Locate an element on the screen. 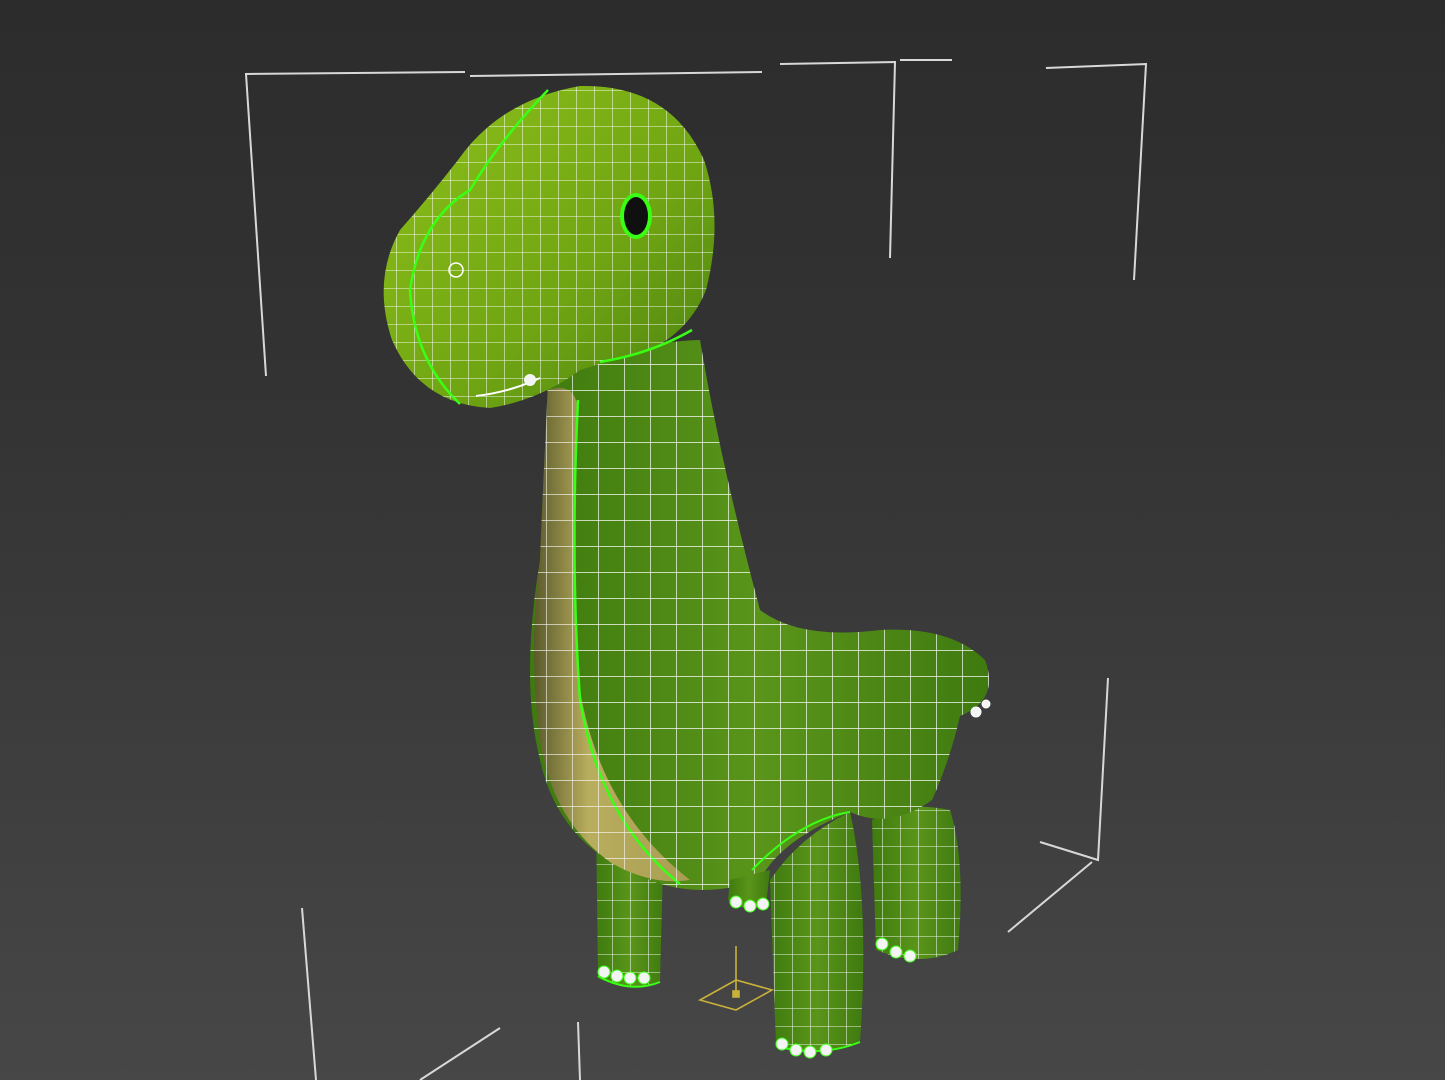 The width and height of the screenshot is (1445, 1080). bbox-corner-mid-right is located at coordinates (1074, 769).